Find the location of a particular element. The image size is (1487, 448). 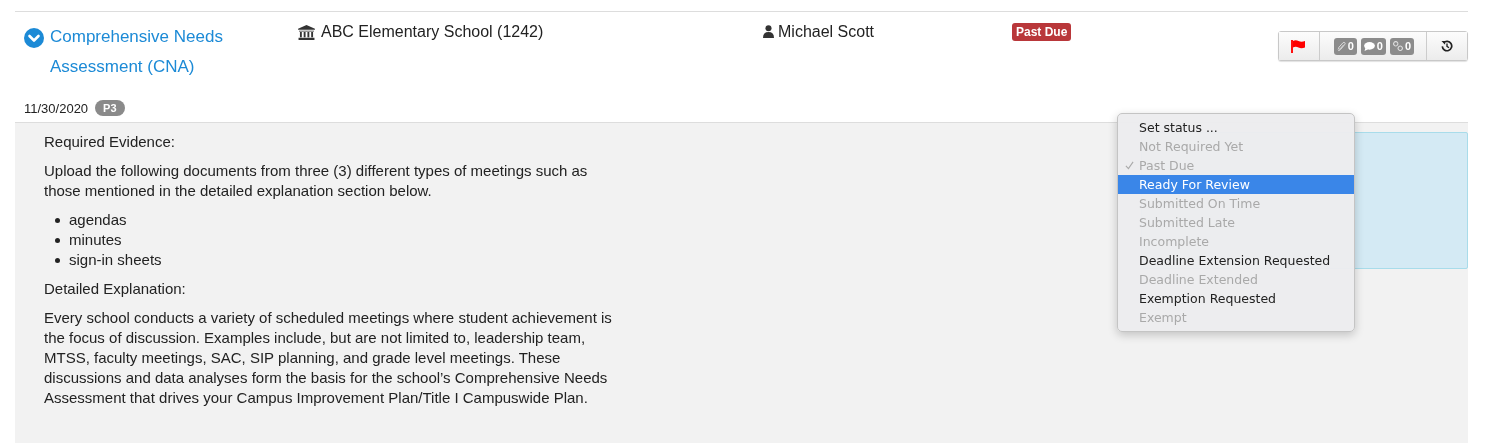

status-badge: Past Due is located at coordinates (1042, 32).